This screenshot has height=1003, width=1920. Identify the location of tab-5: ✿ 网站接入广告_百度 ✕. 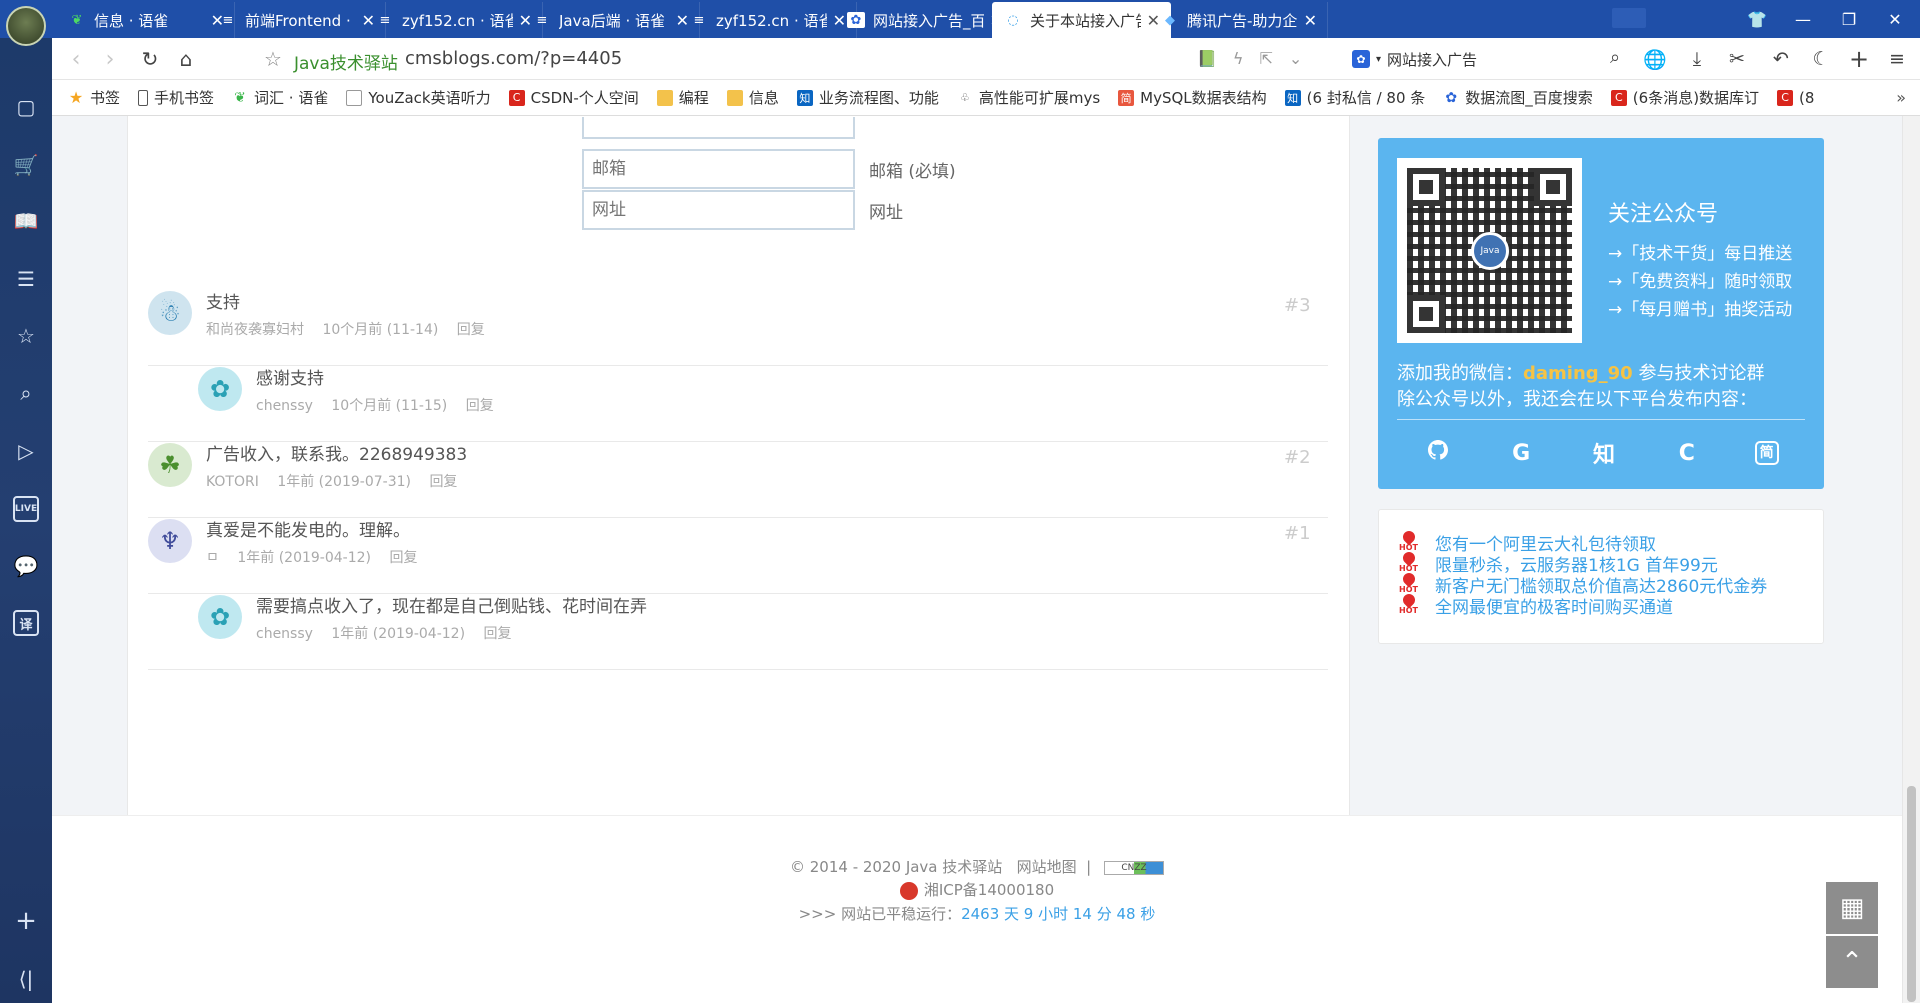
(924, 20).